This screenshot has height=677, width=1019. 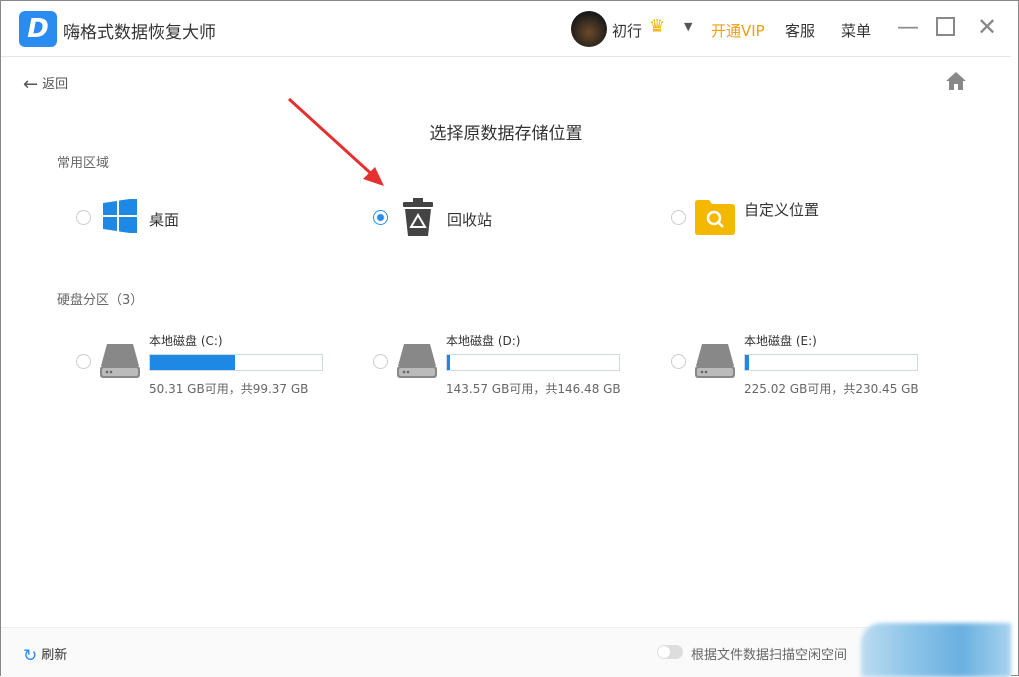 I want to click on close-button: ✕, so click(x=987, y=27).